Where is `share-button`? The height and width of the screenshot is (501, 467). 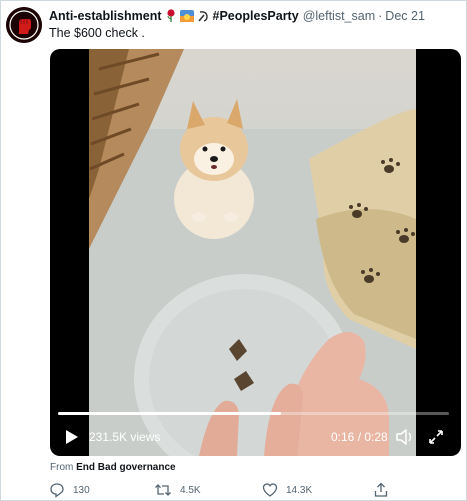
share-button is located at coordinates (381, 490).